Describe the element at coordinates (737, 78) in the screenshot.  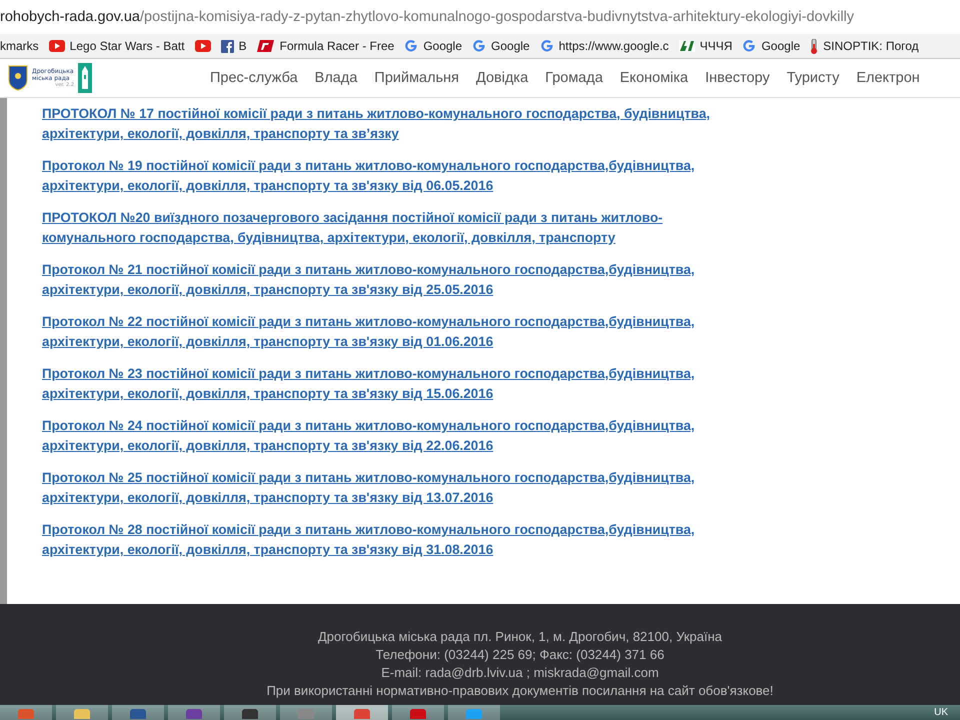
I see `nav-link: Інвестору` at that location.